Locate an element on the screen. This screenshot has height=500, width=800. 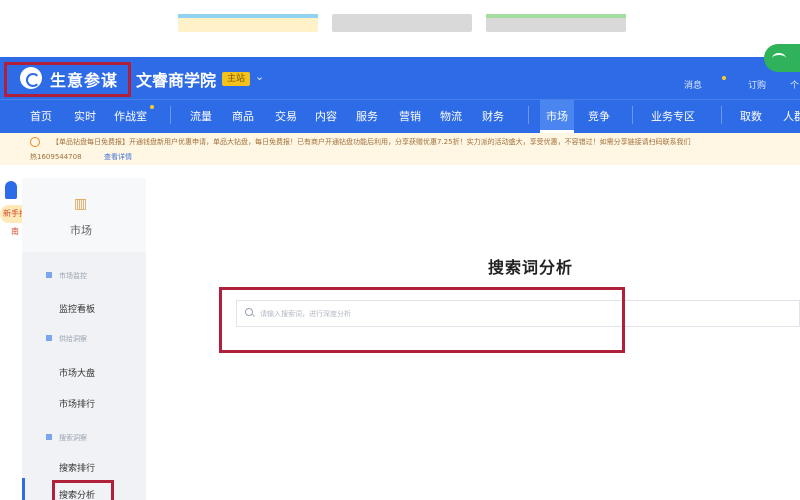
sidebar-item-market-ranking: 市场排行 is located at coordinates (77, 403).